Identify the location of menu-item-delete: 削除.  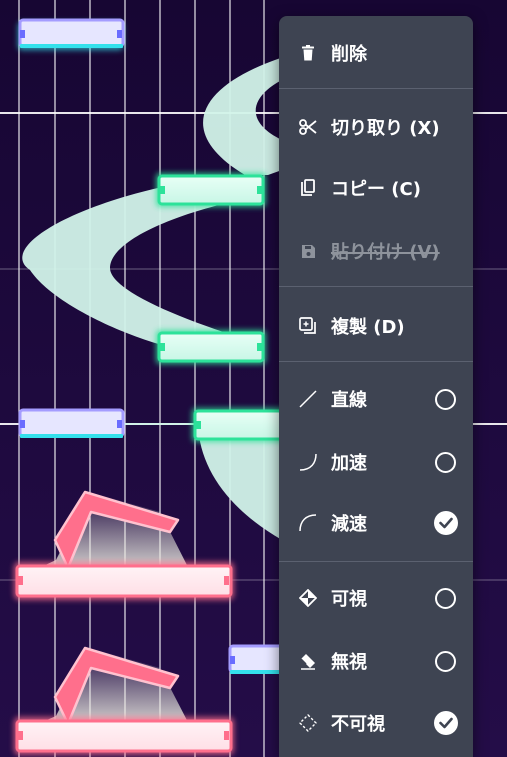
(376, 53).